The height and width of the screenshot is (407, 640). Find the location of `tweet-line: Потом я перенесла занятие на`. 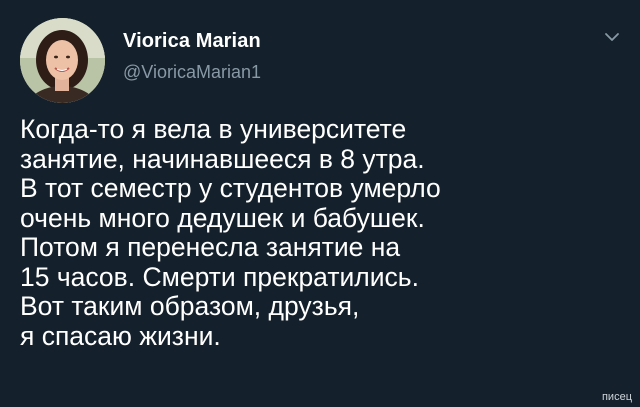

tweet-line: Потом я перенесла занятие на is located at coordinates (210, 247).